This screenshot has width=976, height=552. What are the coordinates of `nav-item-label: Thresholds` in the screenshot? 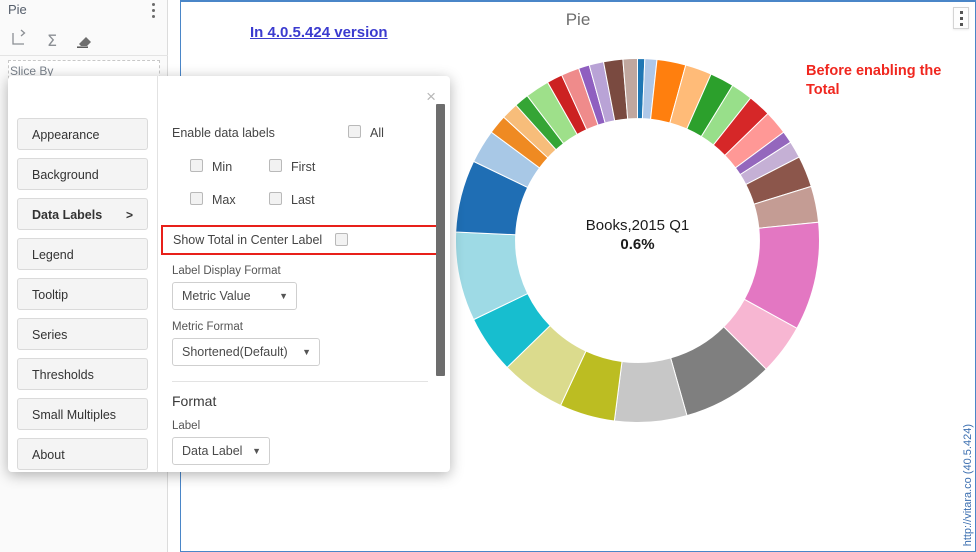 It's located at (63, 375).